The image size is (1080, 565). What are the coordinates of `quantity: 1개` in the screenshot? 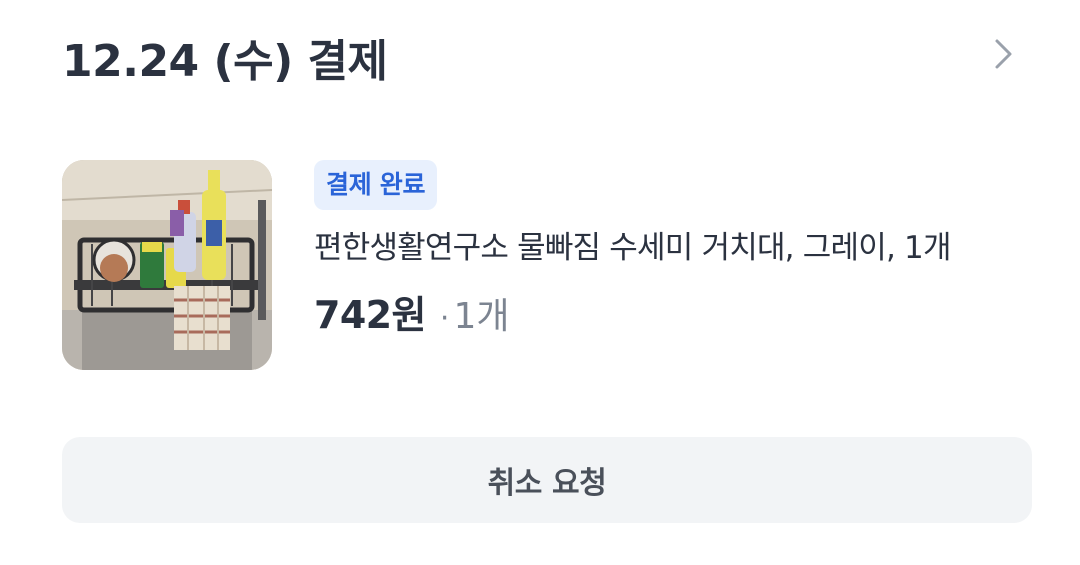 It's located at (481, 316).